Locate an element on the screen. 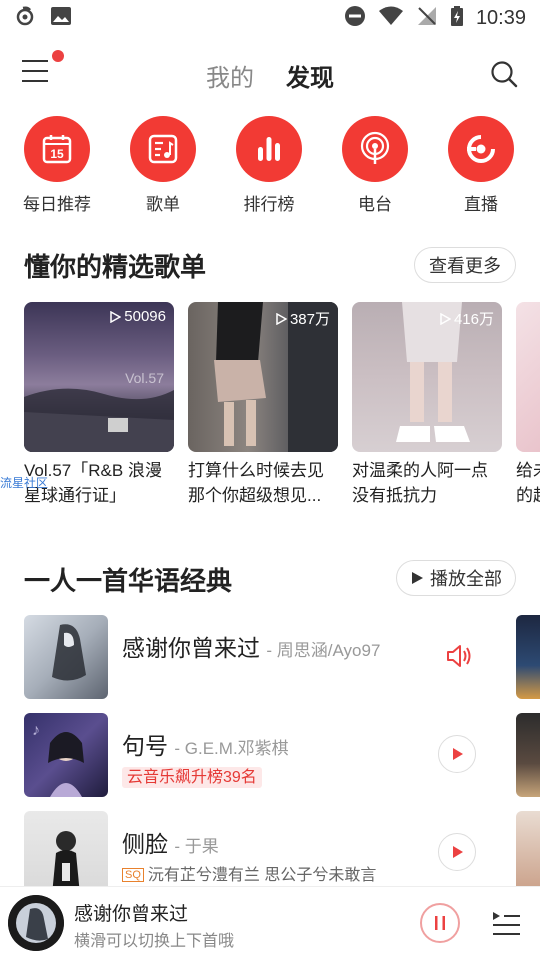  song-title: 句号 - G.E.M.邓紫棋 is located at coordinates (205, 746).